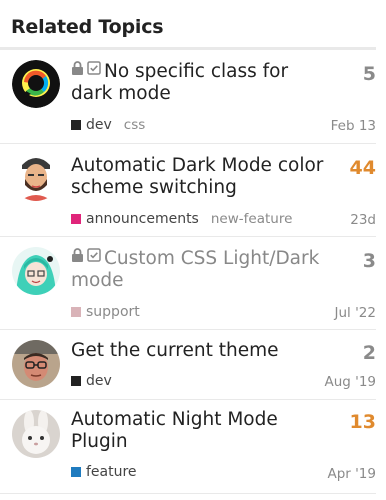 This screenshot has height=500, width=386. I want to click on topic-meta: dev, so click(91, 381).